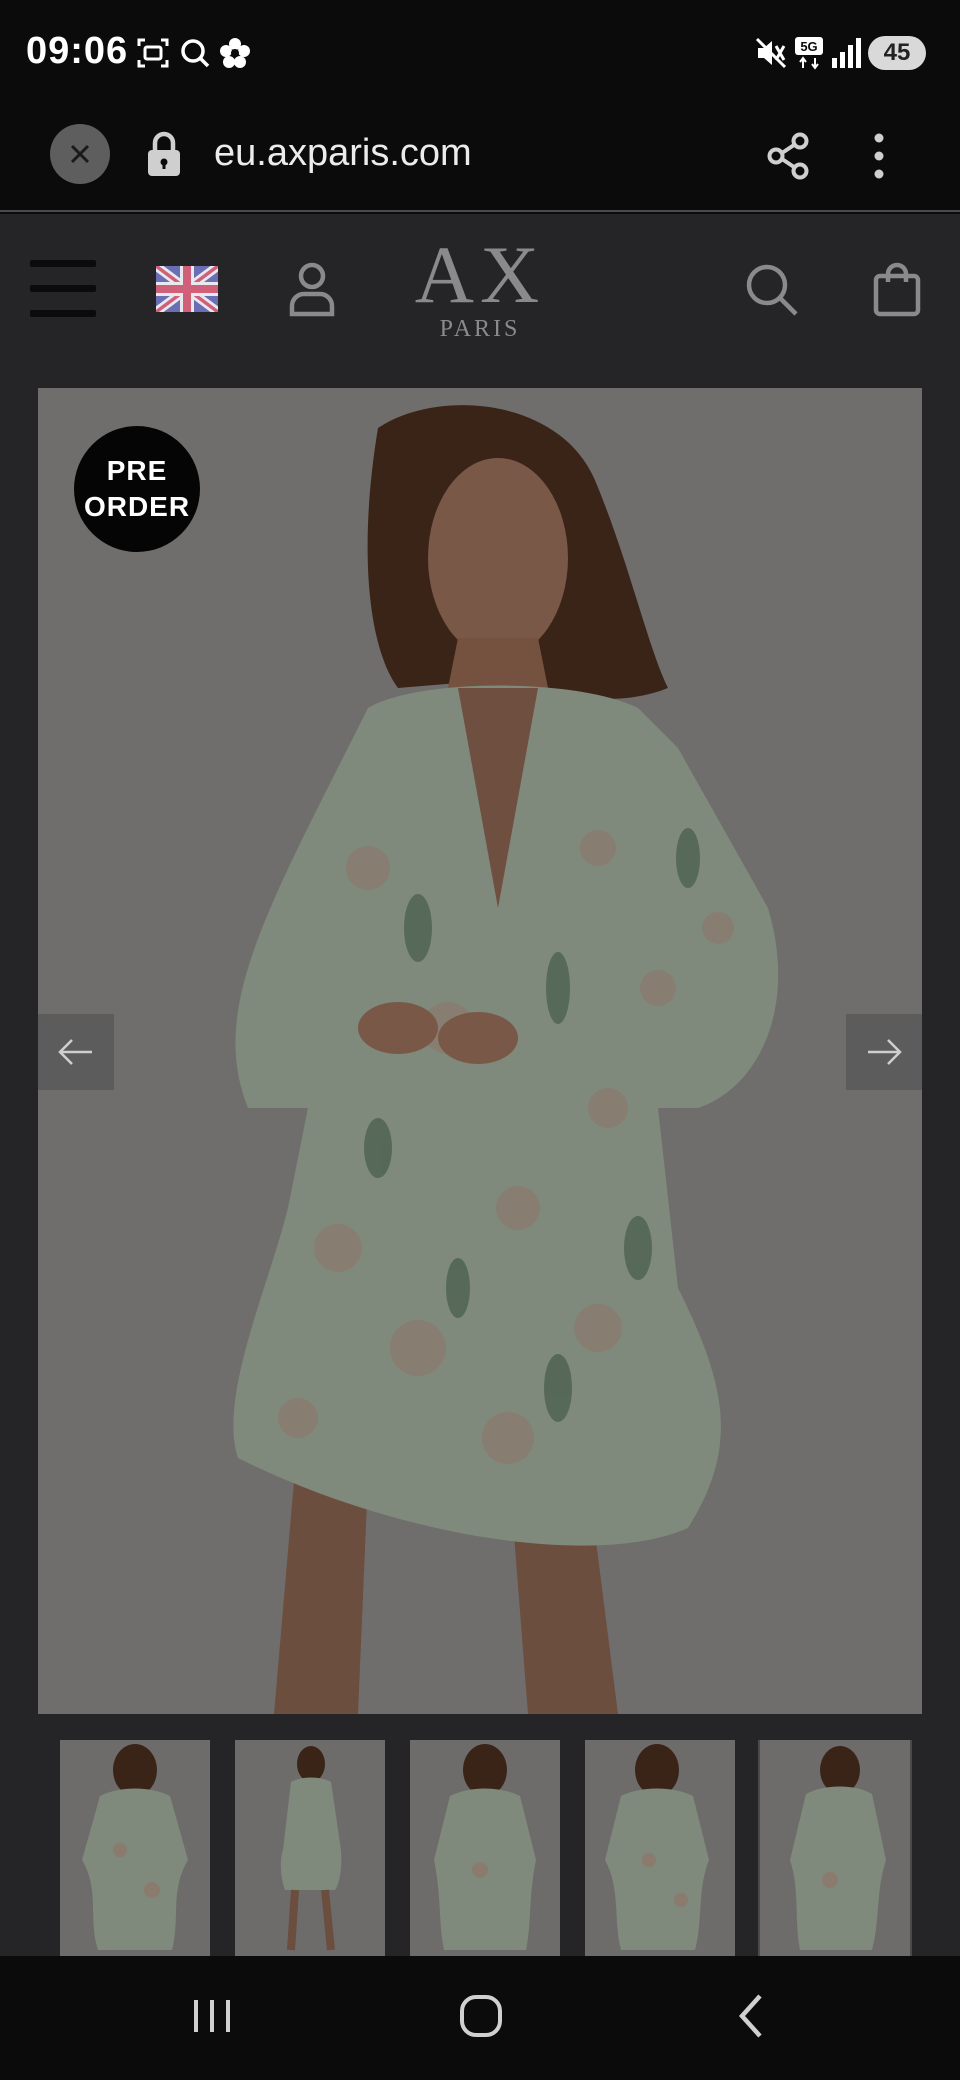 This screenshot has width=960, height=2080. Describe the element at coordinates (480, 329) in the screenshot. I see `logo-subtitle: PARIS` at that location.